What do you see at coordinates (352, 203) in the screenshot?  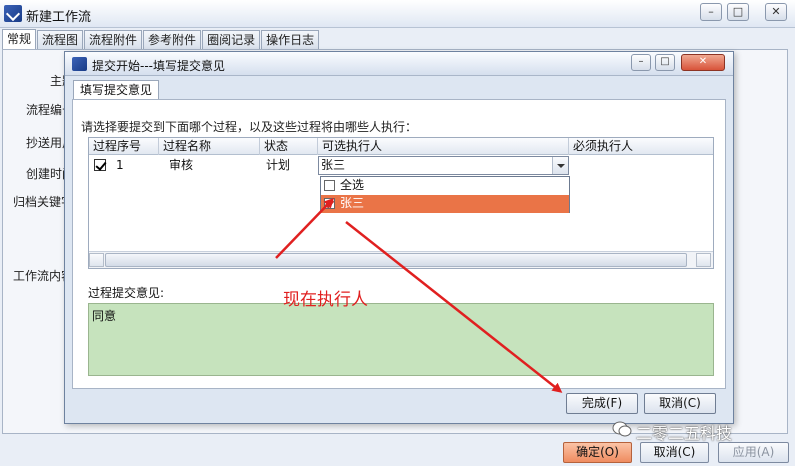 I see `zhangsan-label: 张三` at bounding box center [352, 203].